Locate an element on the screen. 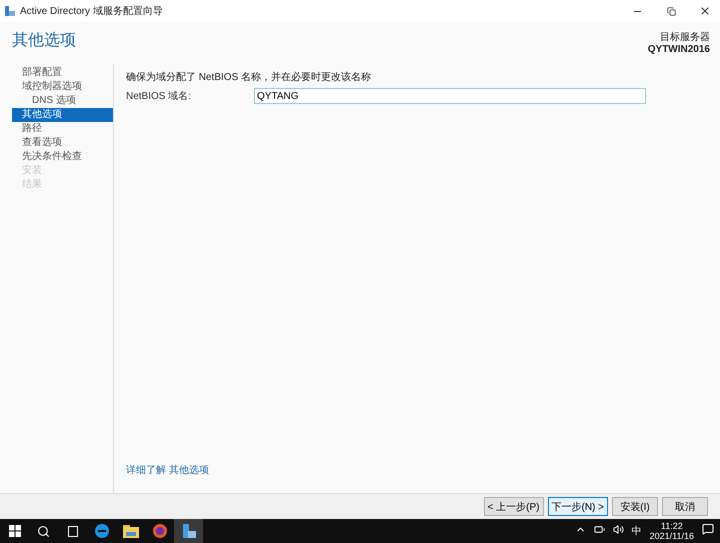  server-icon is located at coordinates (10, 11).